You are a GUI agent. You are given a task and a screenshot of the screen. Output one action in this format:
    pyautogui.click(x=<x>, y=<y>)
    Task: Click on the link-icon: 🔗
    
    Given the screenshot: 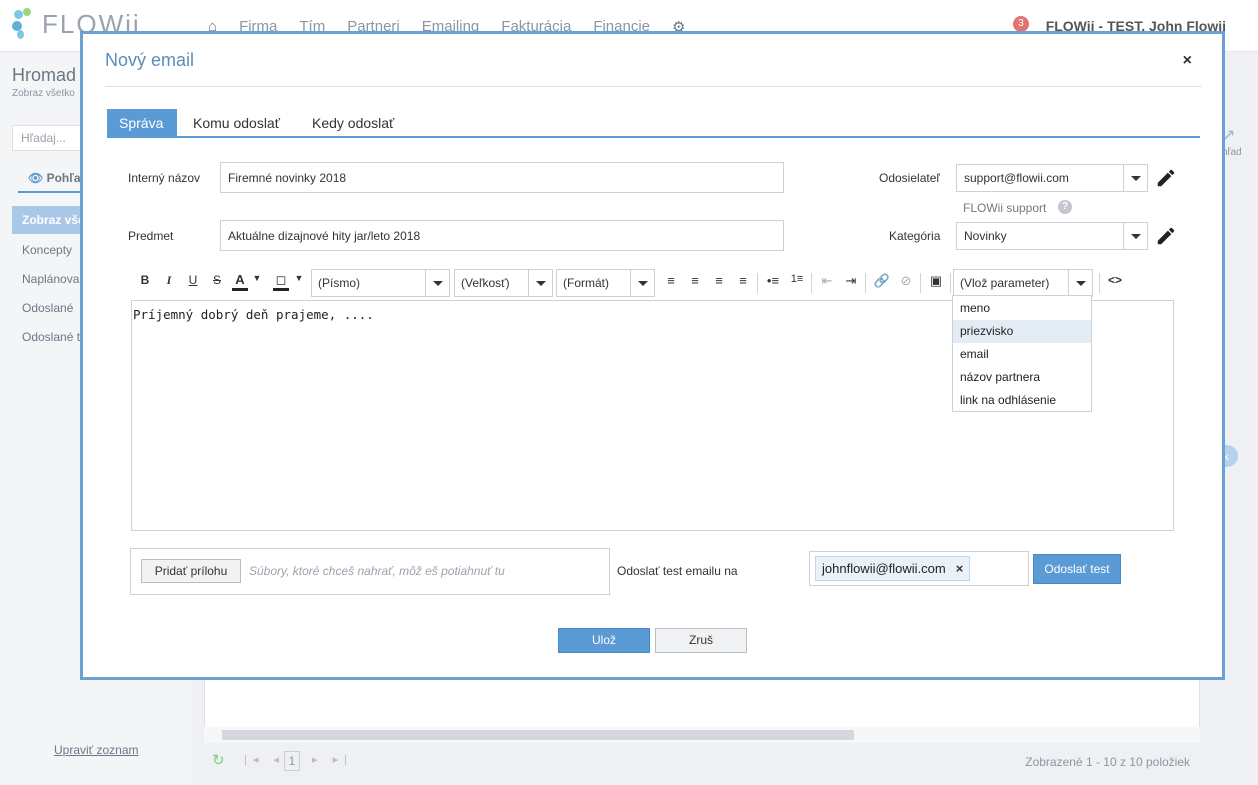 What is the action you would take?
    pyautogui.click(x=882, y=283)
    